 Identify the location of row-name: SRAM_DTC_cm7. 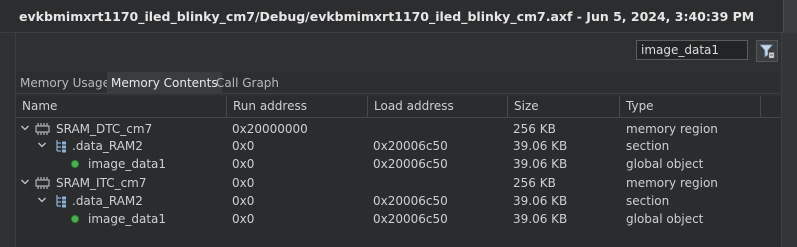
(104, 129).